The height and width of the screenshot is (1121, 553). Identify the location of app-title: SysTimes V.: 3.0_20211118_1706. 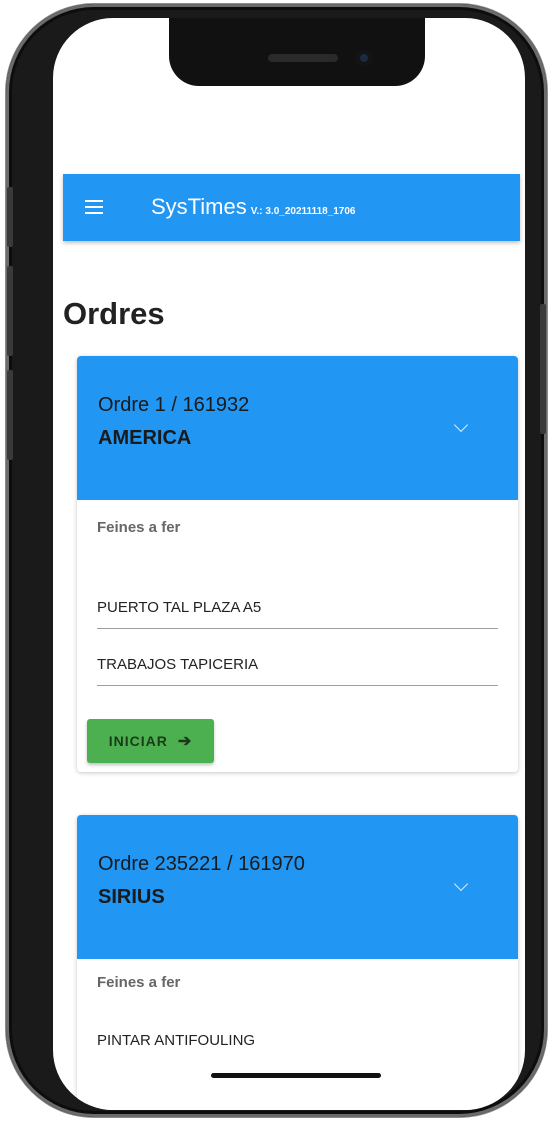
(253, 207).